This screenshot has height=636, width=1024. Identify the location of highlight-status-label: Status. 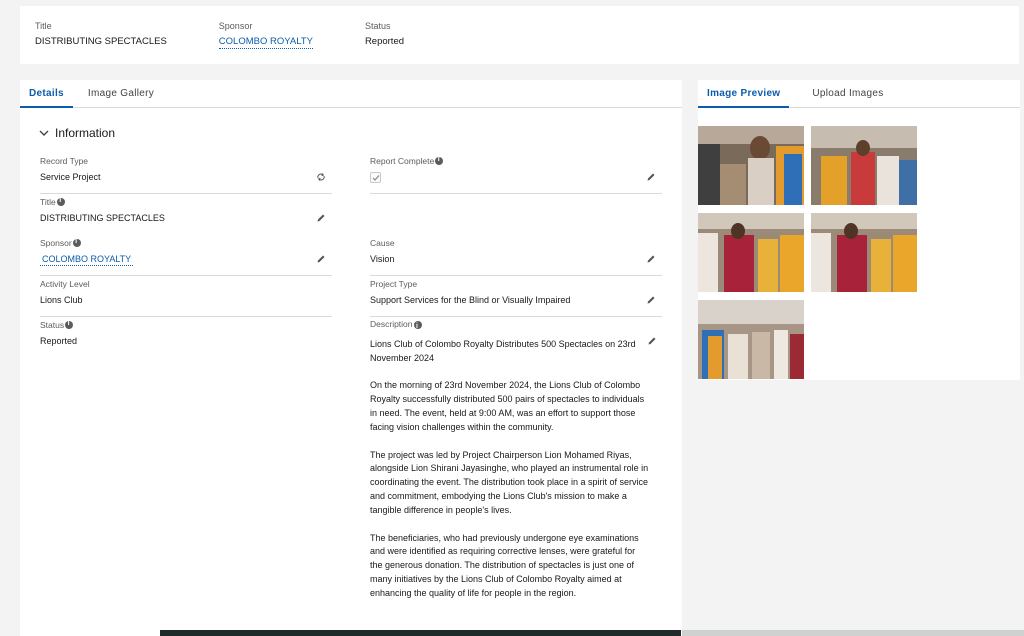
(377, 26).